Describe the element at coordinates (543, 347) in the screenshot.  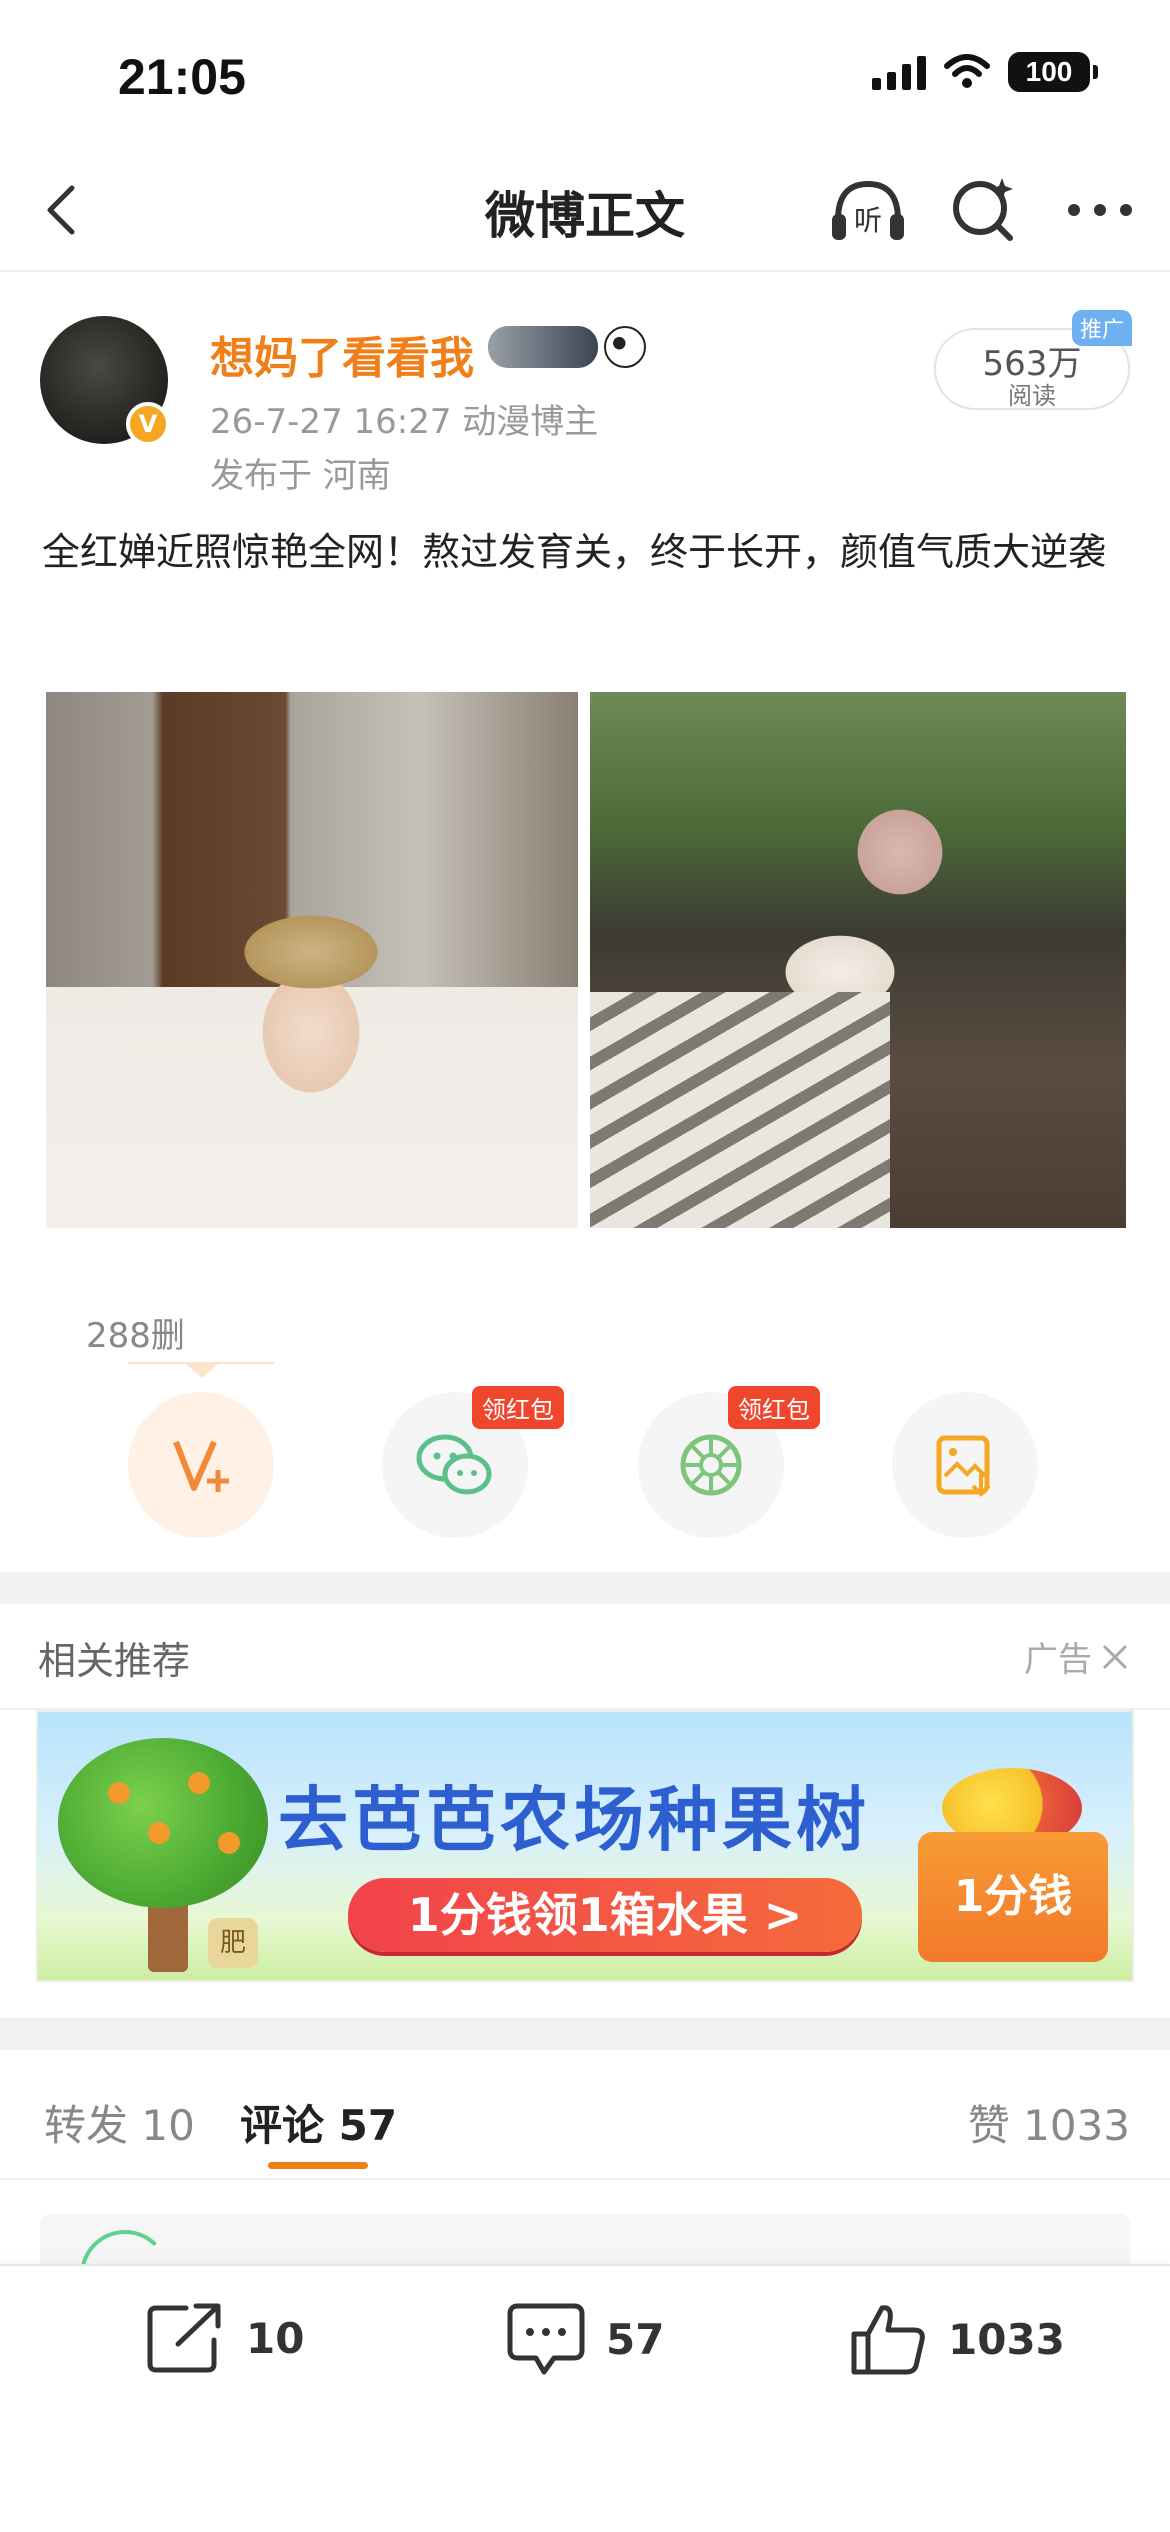
I see `fan-badge-icon` at that location.